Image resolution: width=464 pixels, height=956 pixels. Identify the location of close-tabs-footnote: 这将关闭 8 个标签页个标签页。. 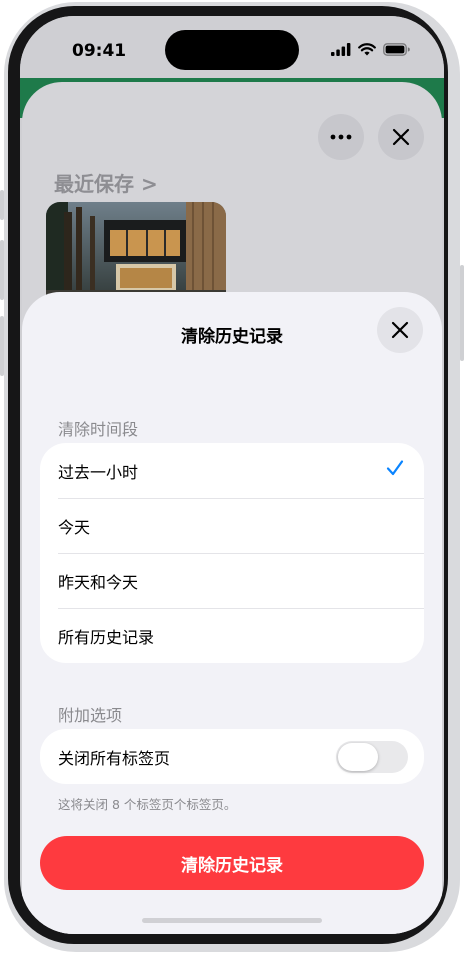
(147, 804).